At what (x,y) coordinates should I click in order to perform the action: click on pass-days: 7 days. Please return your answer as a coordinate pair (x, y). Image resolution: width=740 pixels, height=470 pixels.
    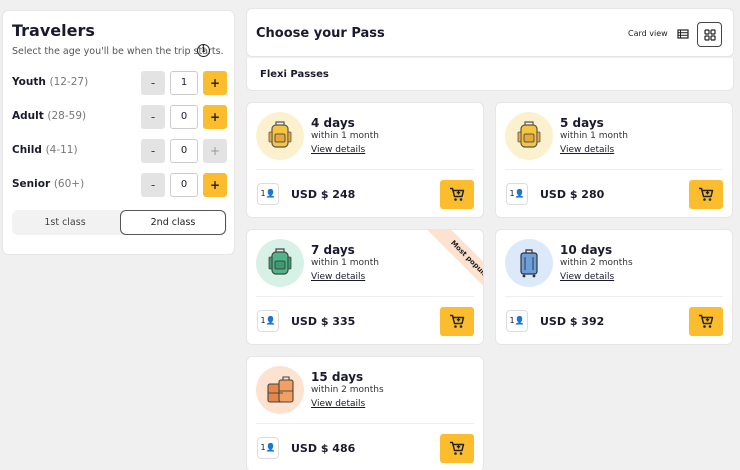
    Looking at the image, I should click on (333, 250).